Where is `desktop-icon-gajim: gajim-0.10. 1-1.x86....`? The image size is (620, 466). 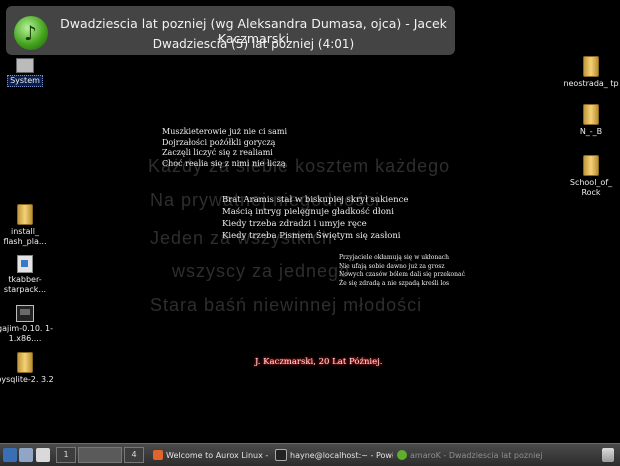
desktop-icon-gajim: gajim-0.10. 1-1.x86.... is located at coordinates (27, 324).